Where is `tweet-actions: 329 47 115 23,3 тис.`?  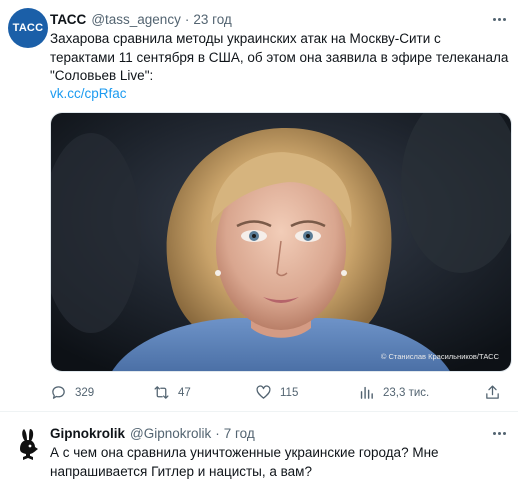 tweet-actions: 329 47 115 23,3 тис. is located at coordinates (260, 394).